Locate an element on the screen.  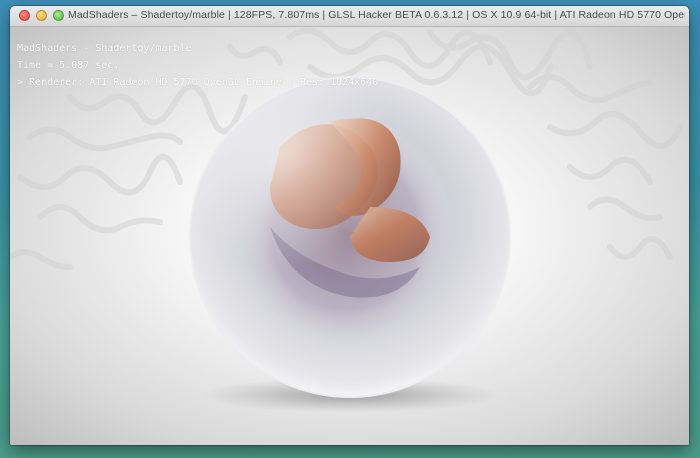
hud-demo-name: MadShaders - Shadertoy/marble is located at coordinates (104, 48).